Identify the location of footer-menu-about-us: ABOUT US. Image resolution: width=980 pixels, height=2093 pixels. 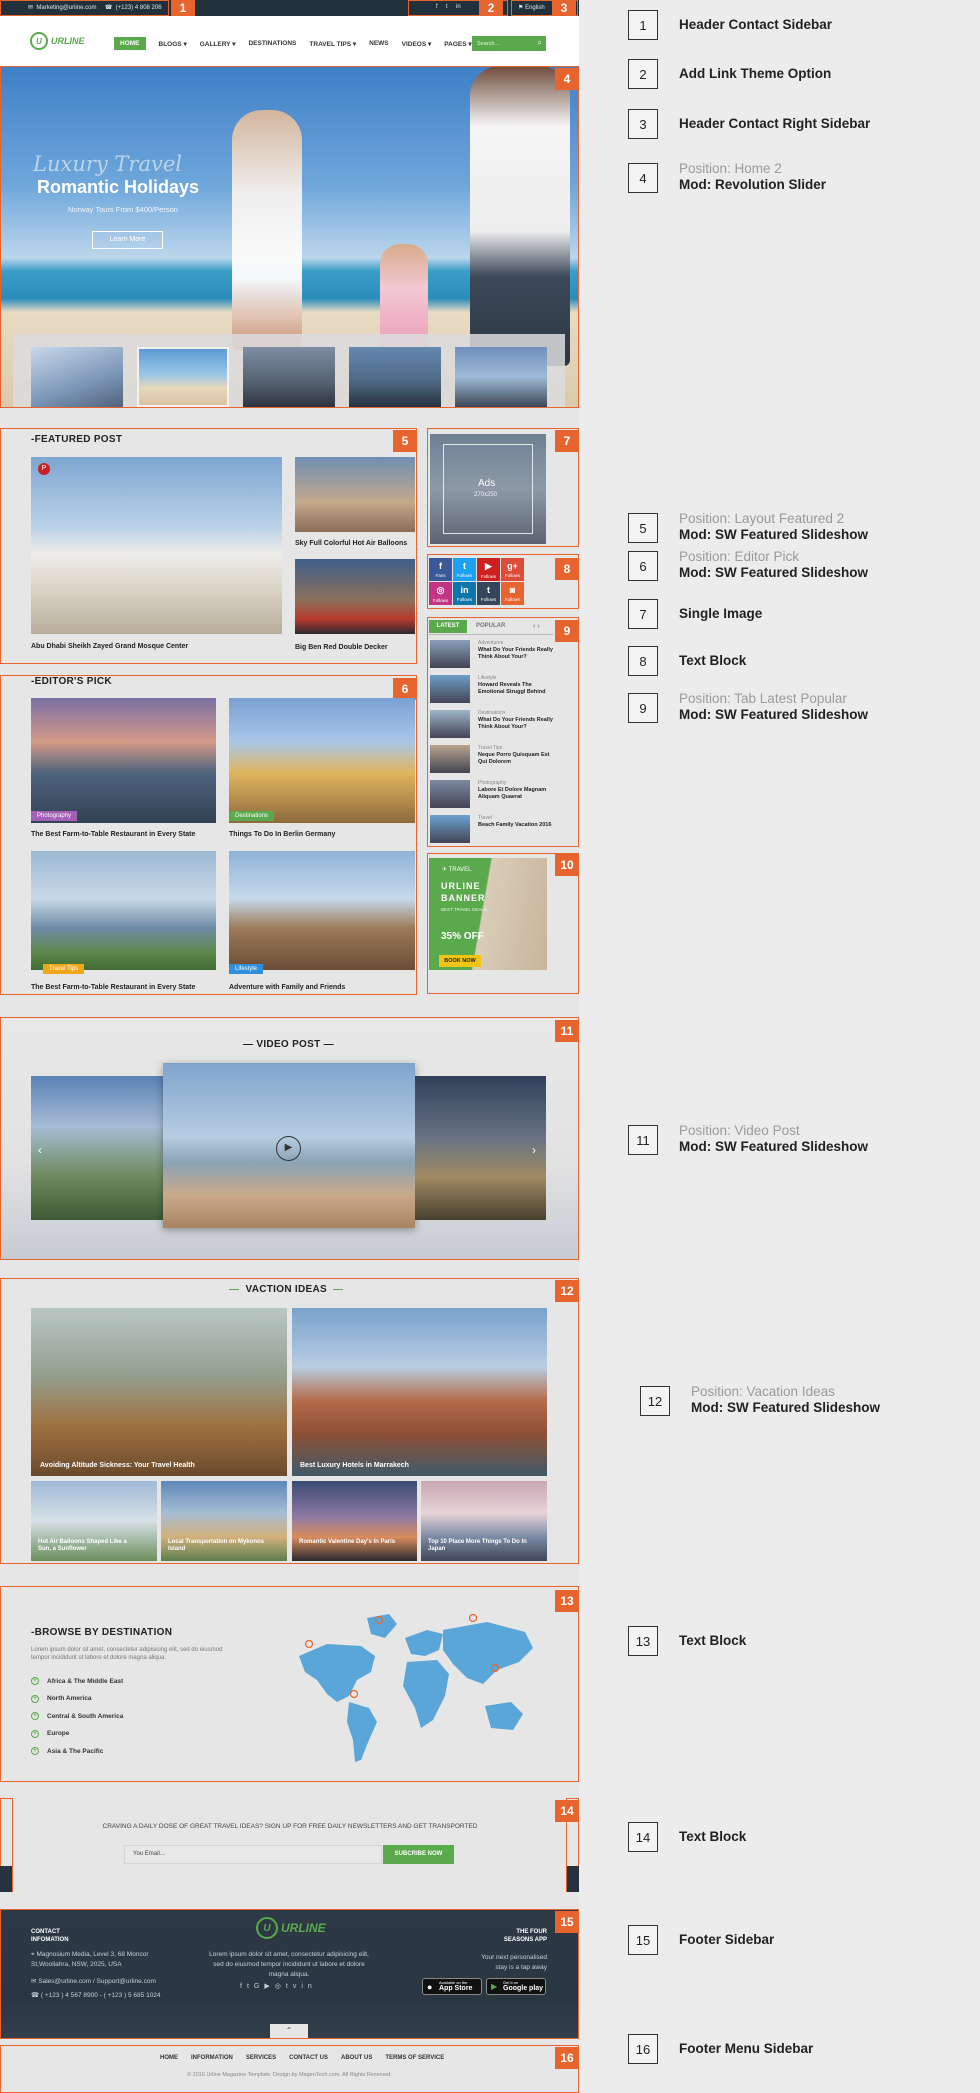
(356, 2058).